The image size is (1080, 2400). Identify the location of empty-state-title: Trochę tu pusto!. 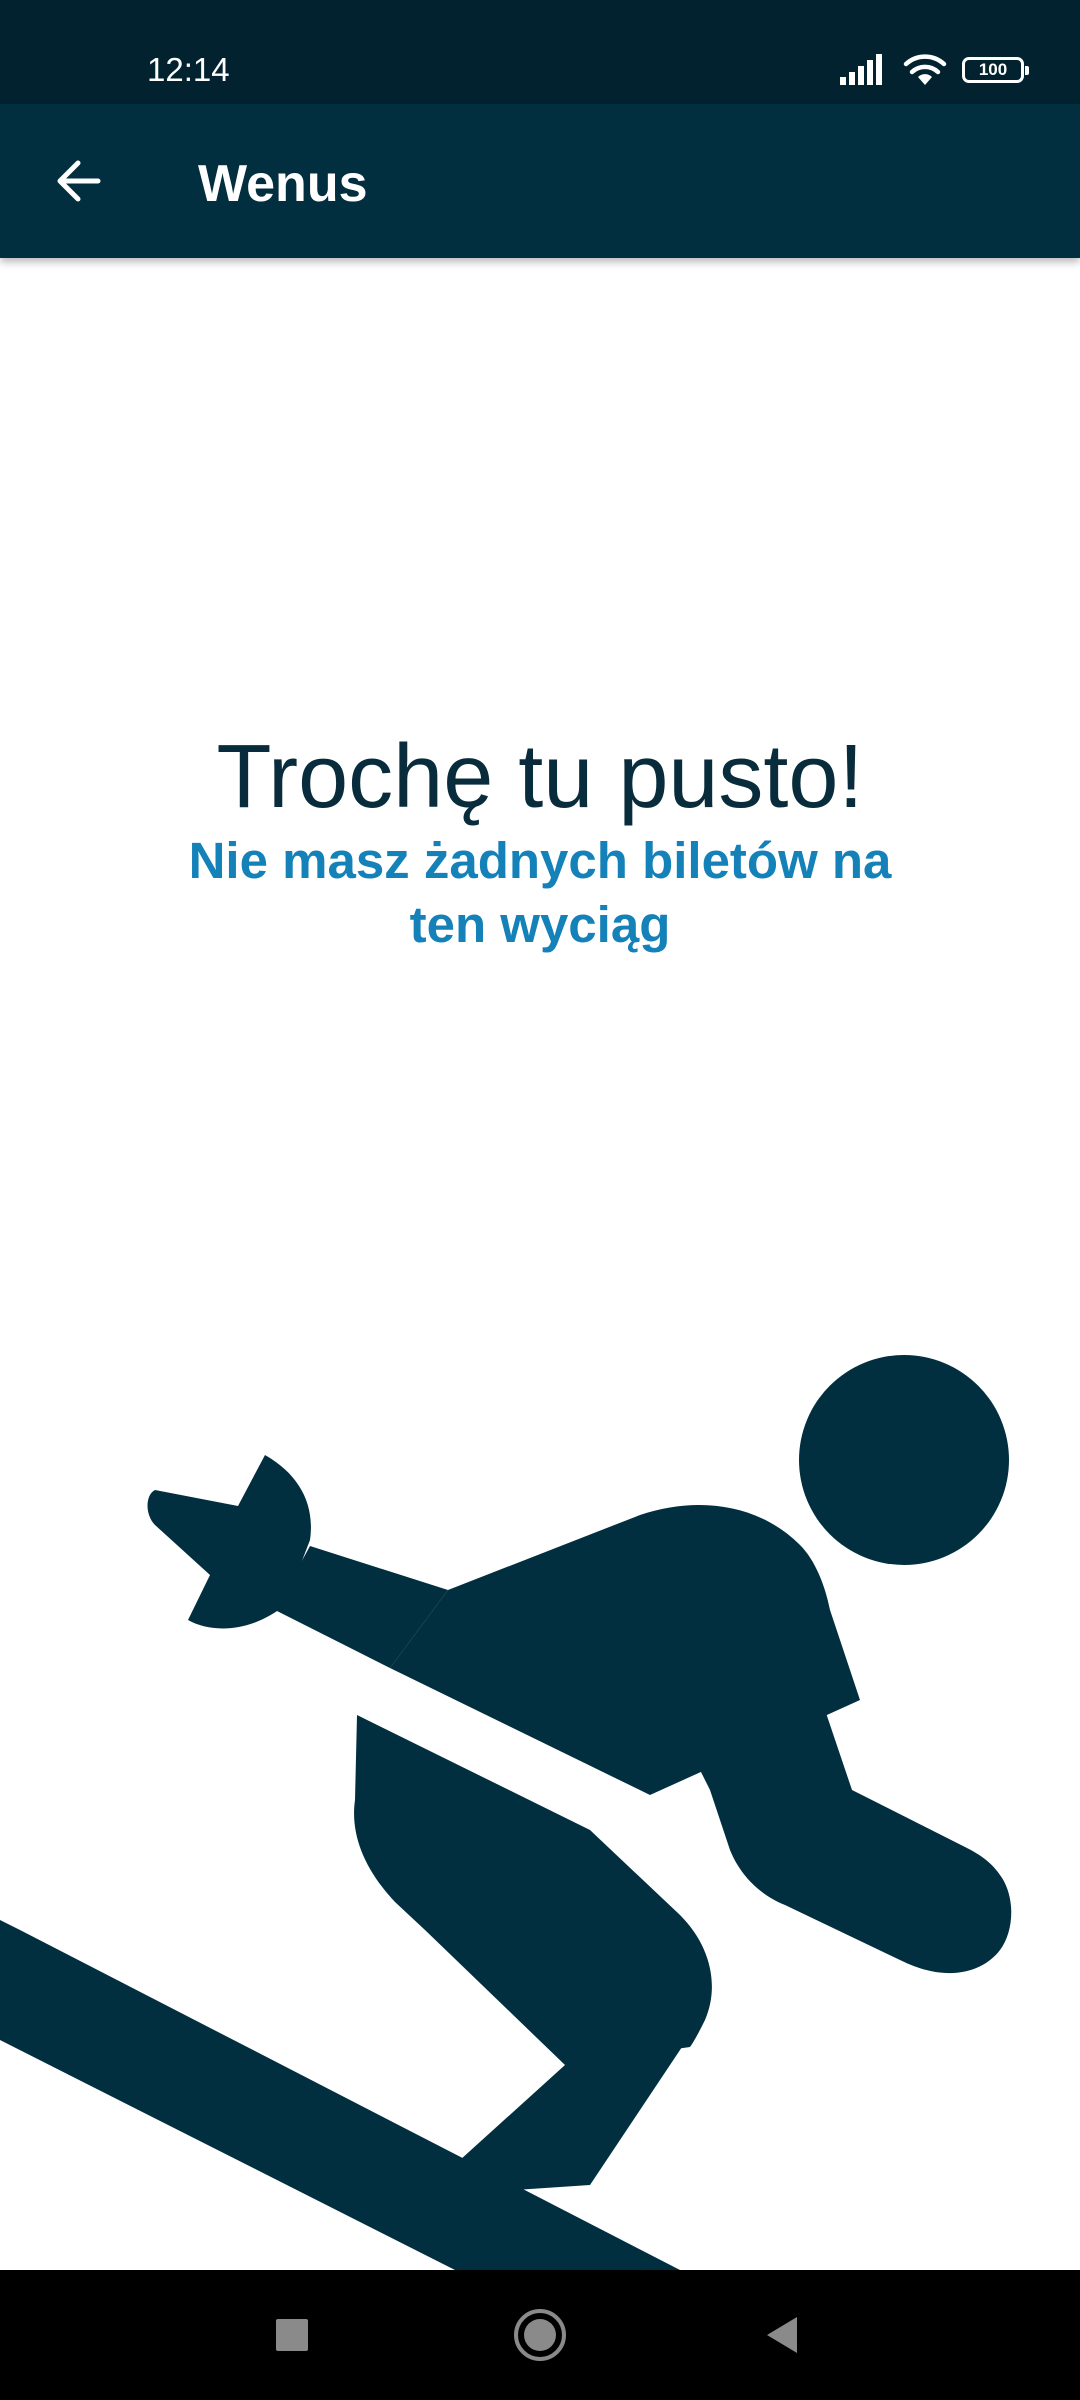
(540, 777).